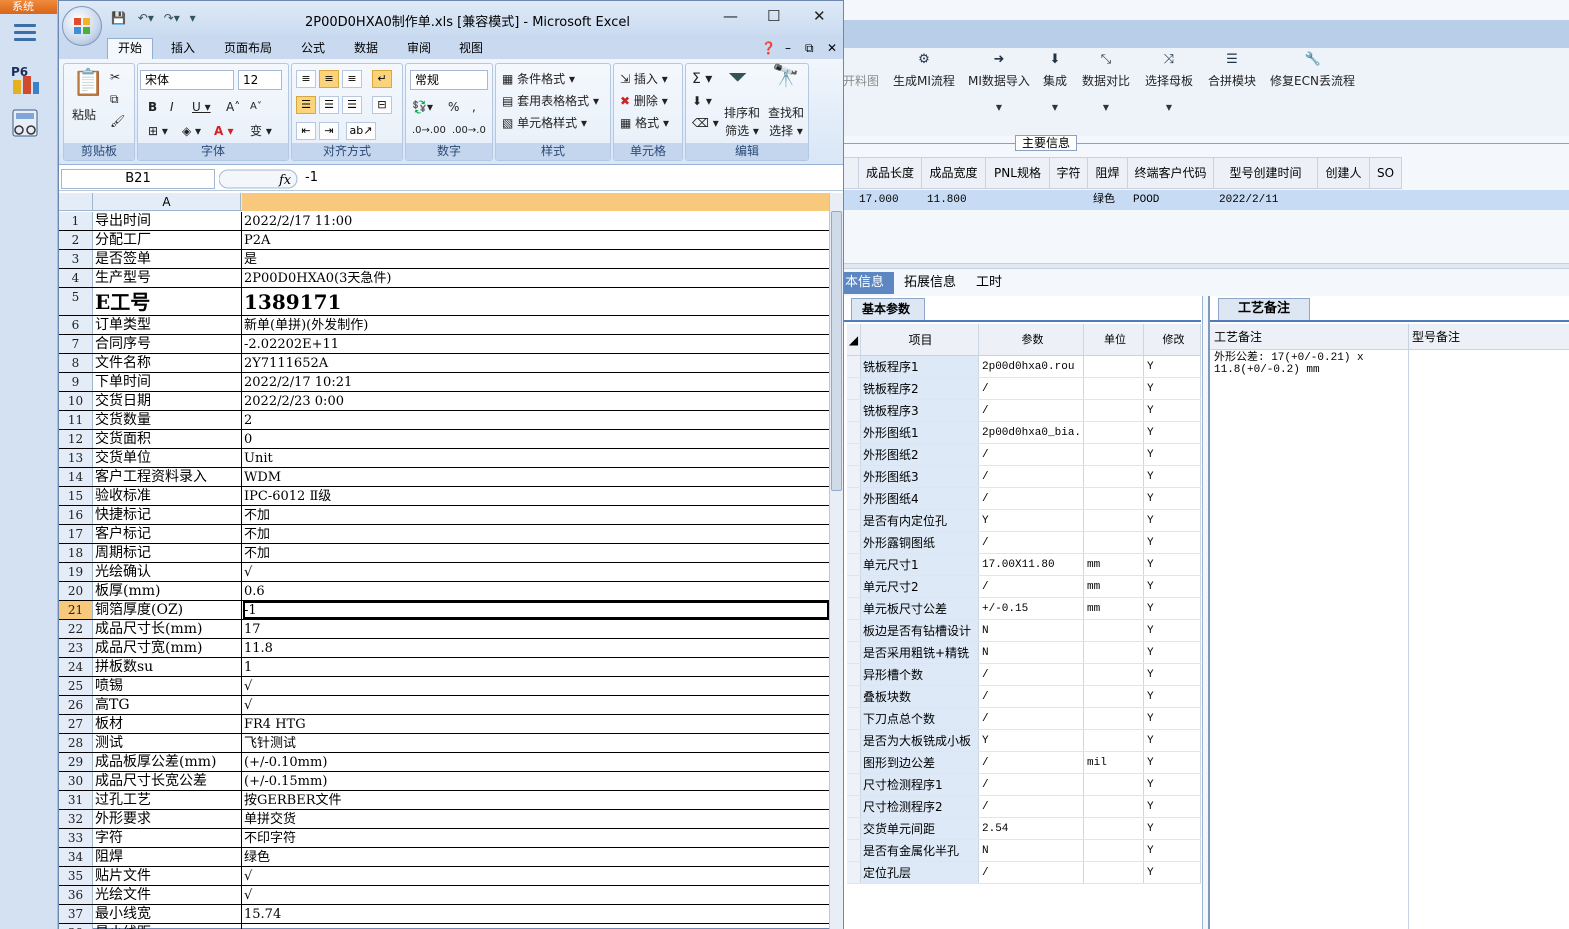 The height and width of the screenshot is (929, 1569). What do you see at coordinates (999, 82) in the screenshot?
I see `mi-import-button: ➜ MI数据导入 ▼` at bounding box center [999, 82].